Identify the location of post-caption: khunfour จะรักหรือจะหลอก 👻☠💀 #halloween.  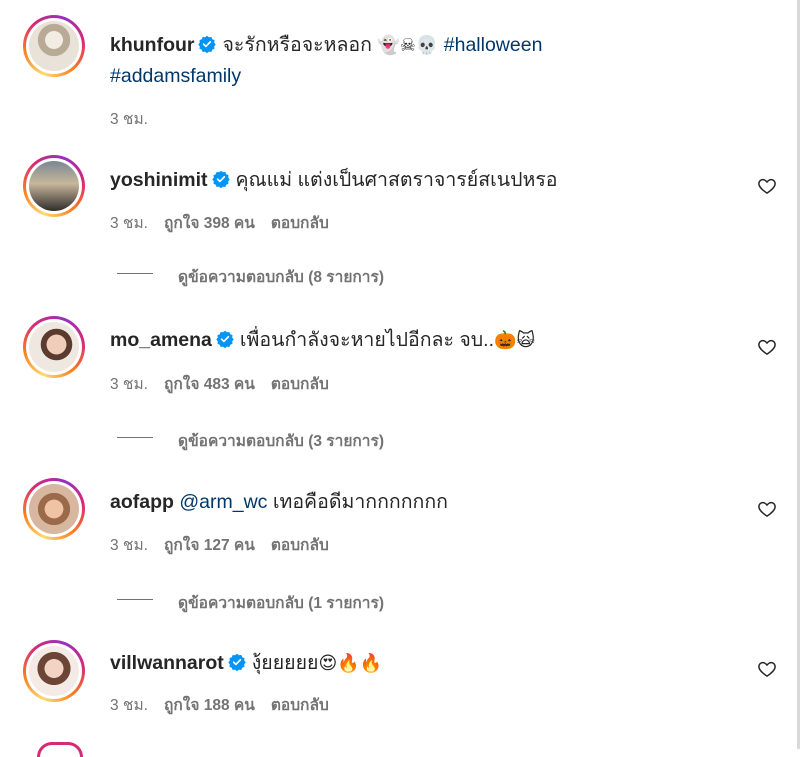
(326, 45).